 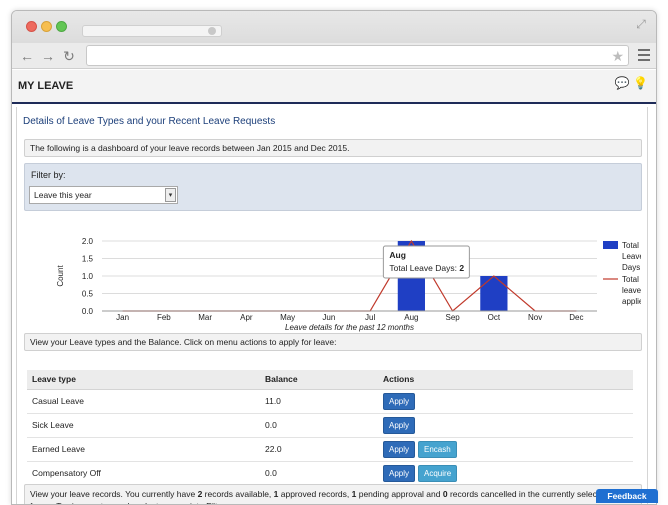 I want to click on balance-cell: 22.0, so click(x=319, y=449).